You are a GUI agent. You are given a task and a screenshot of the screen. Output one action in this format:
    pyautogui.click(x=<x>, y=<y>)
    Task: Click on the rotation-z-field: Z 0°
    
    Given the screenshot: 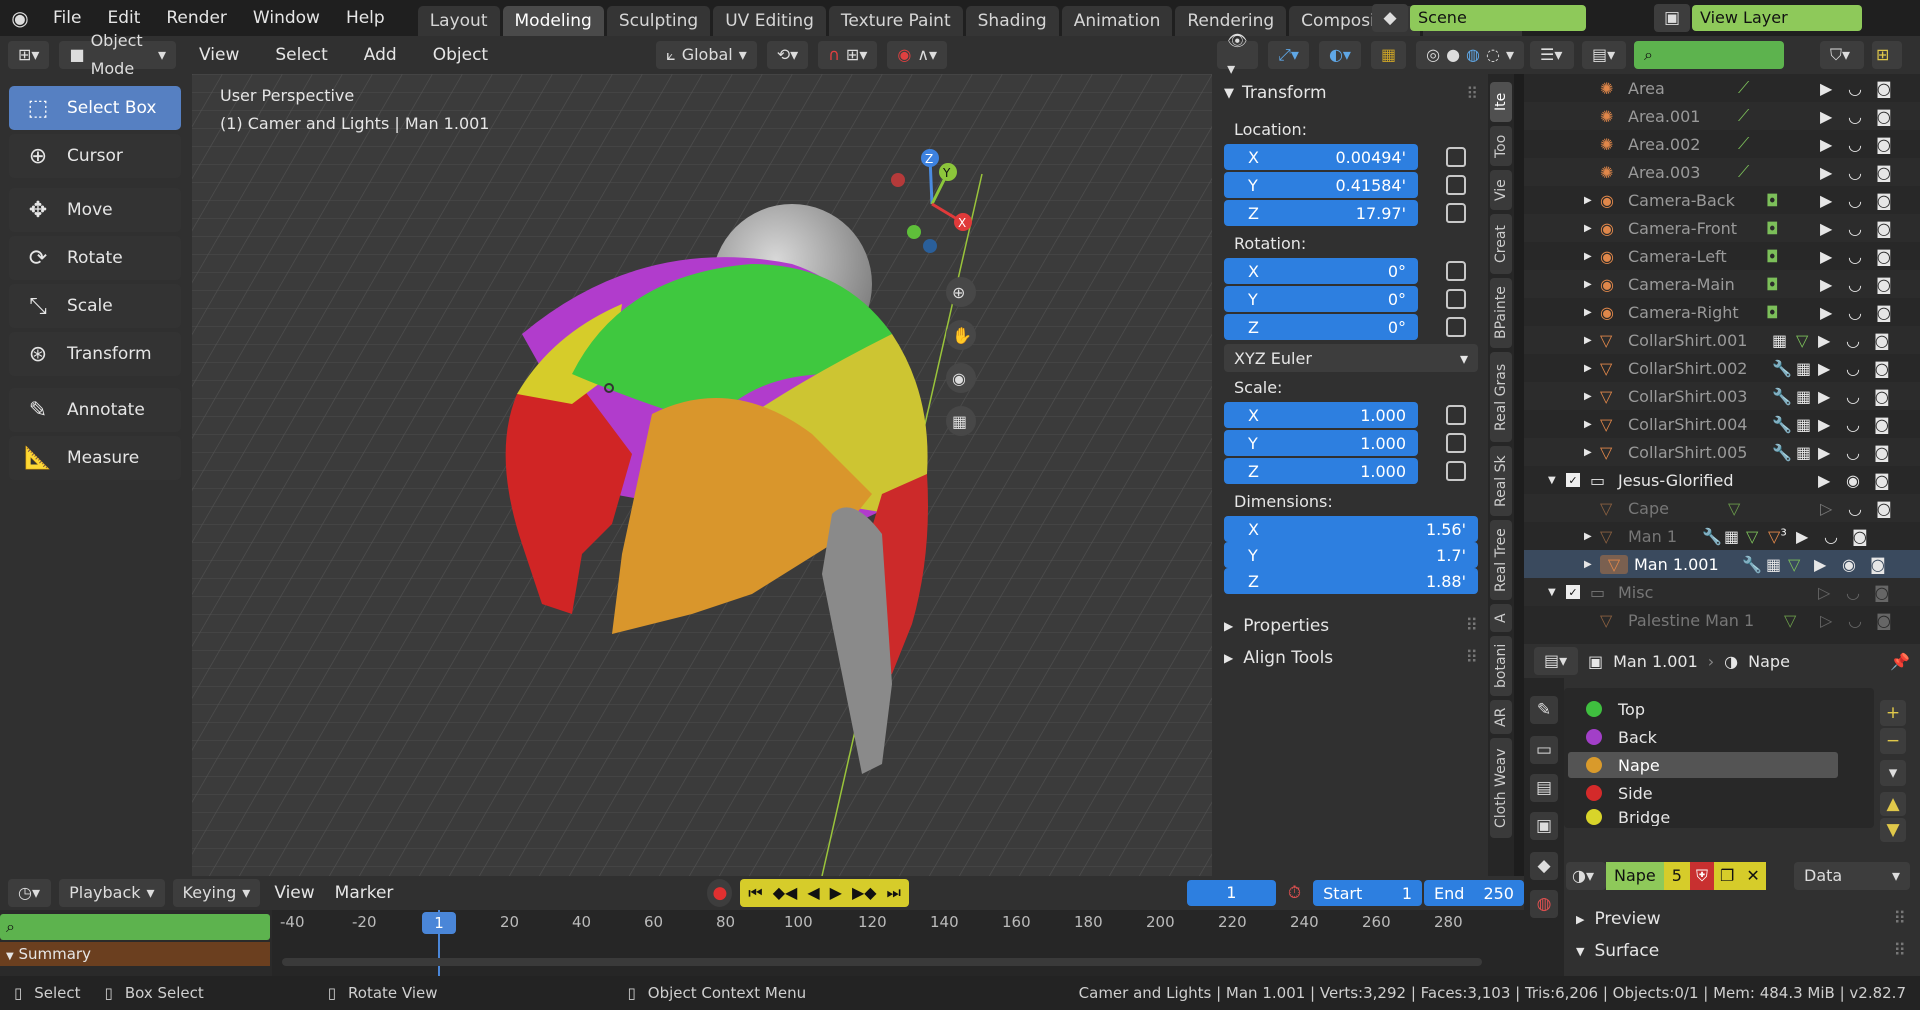 What is the action you would take?
    pyautogui.click(x=1321, y=327)
    